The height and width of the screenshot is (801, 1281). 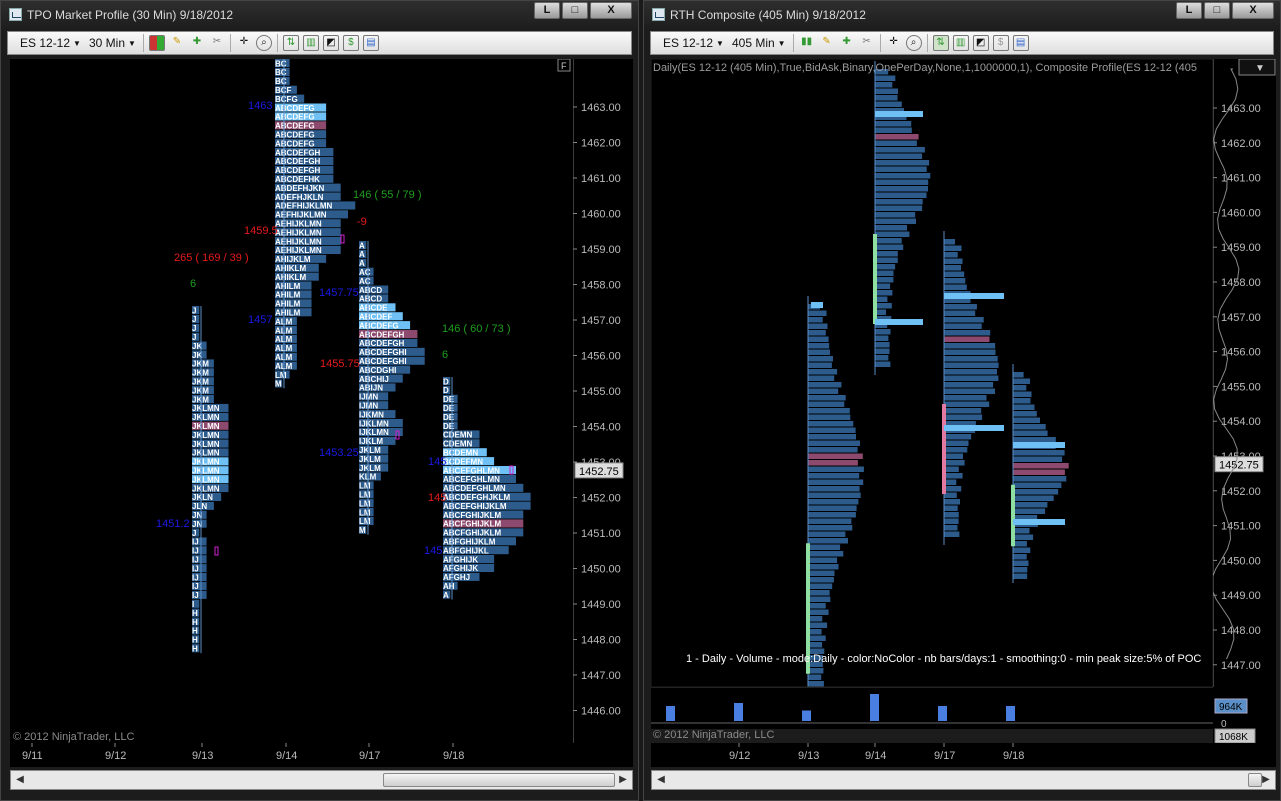 I want to click on volume-axis-svg: 964K 0 1068K, so click(x=1235, y=721).